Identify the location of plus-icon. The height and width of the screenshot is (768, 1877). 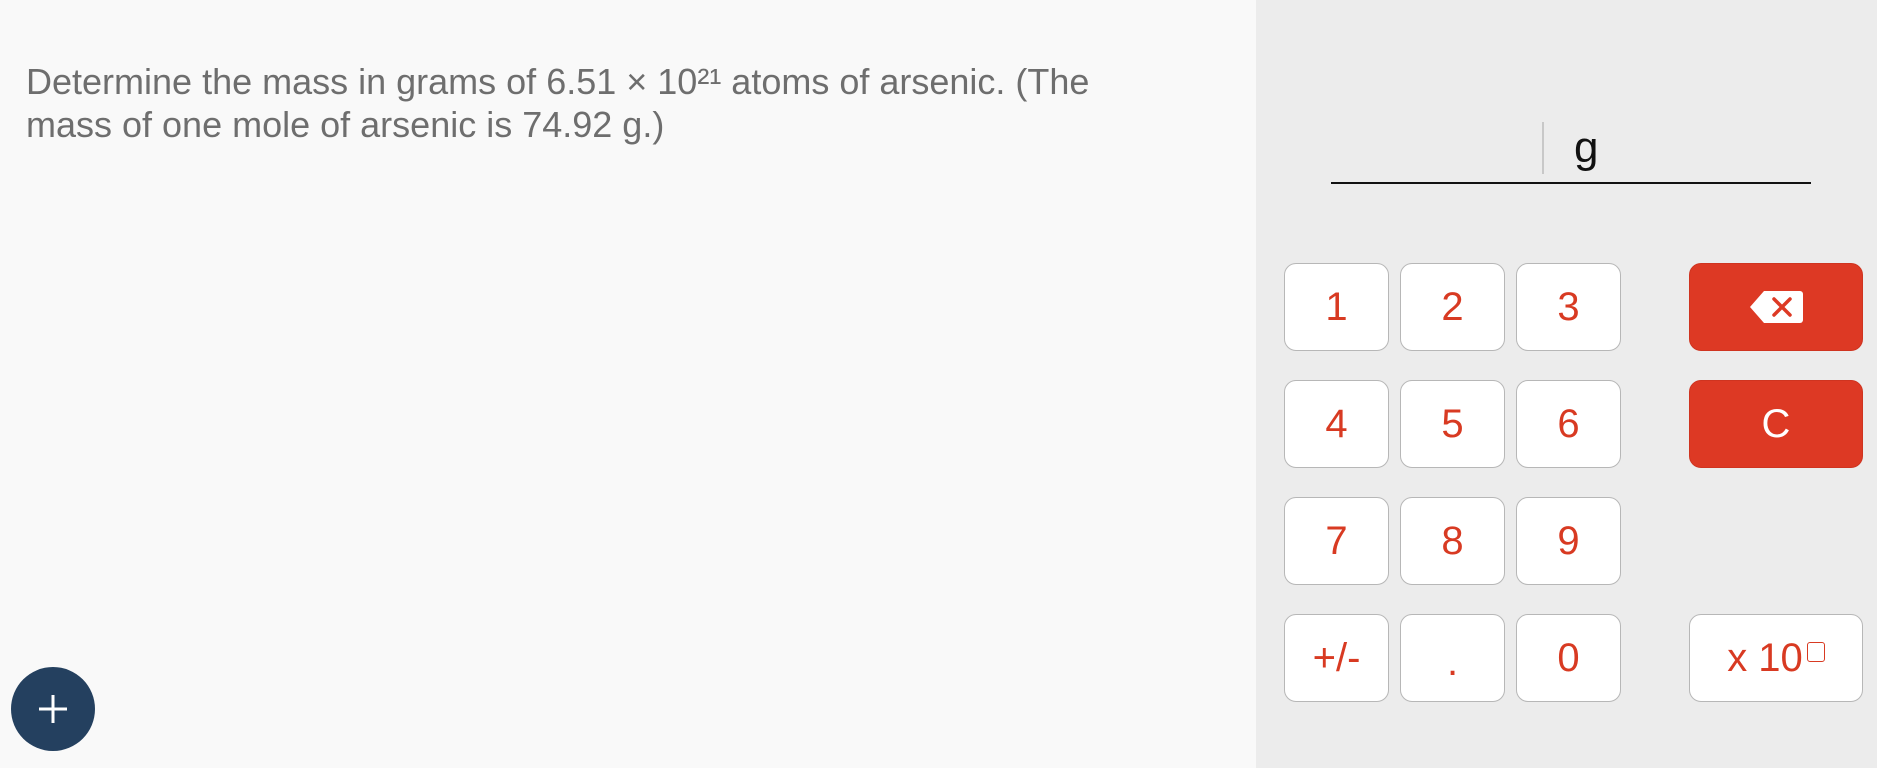
(53, 709).